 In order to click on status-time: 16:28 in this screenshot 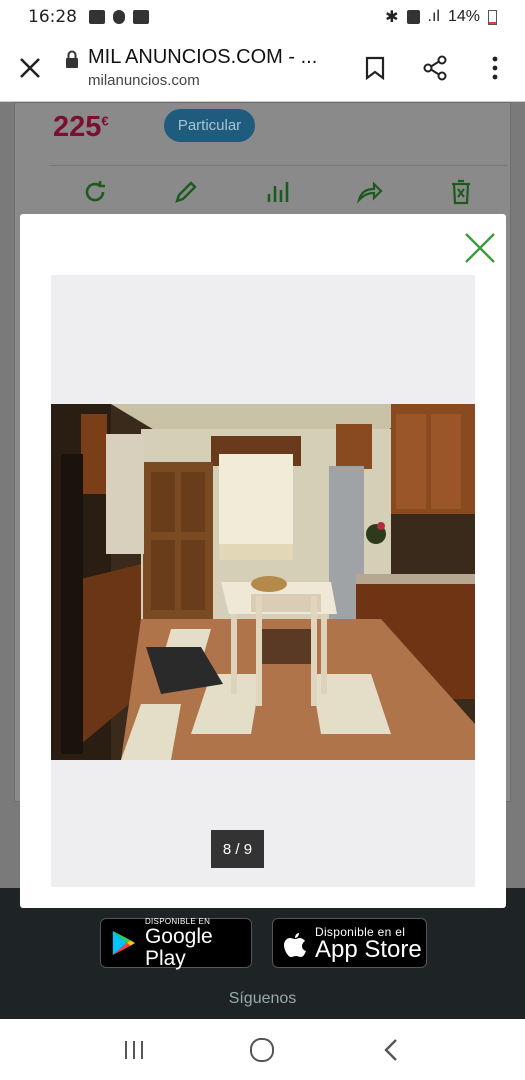, I will do `click(52, 17)`.